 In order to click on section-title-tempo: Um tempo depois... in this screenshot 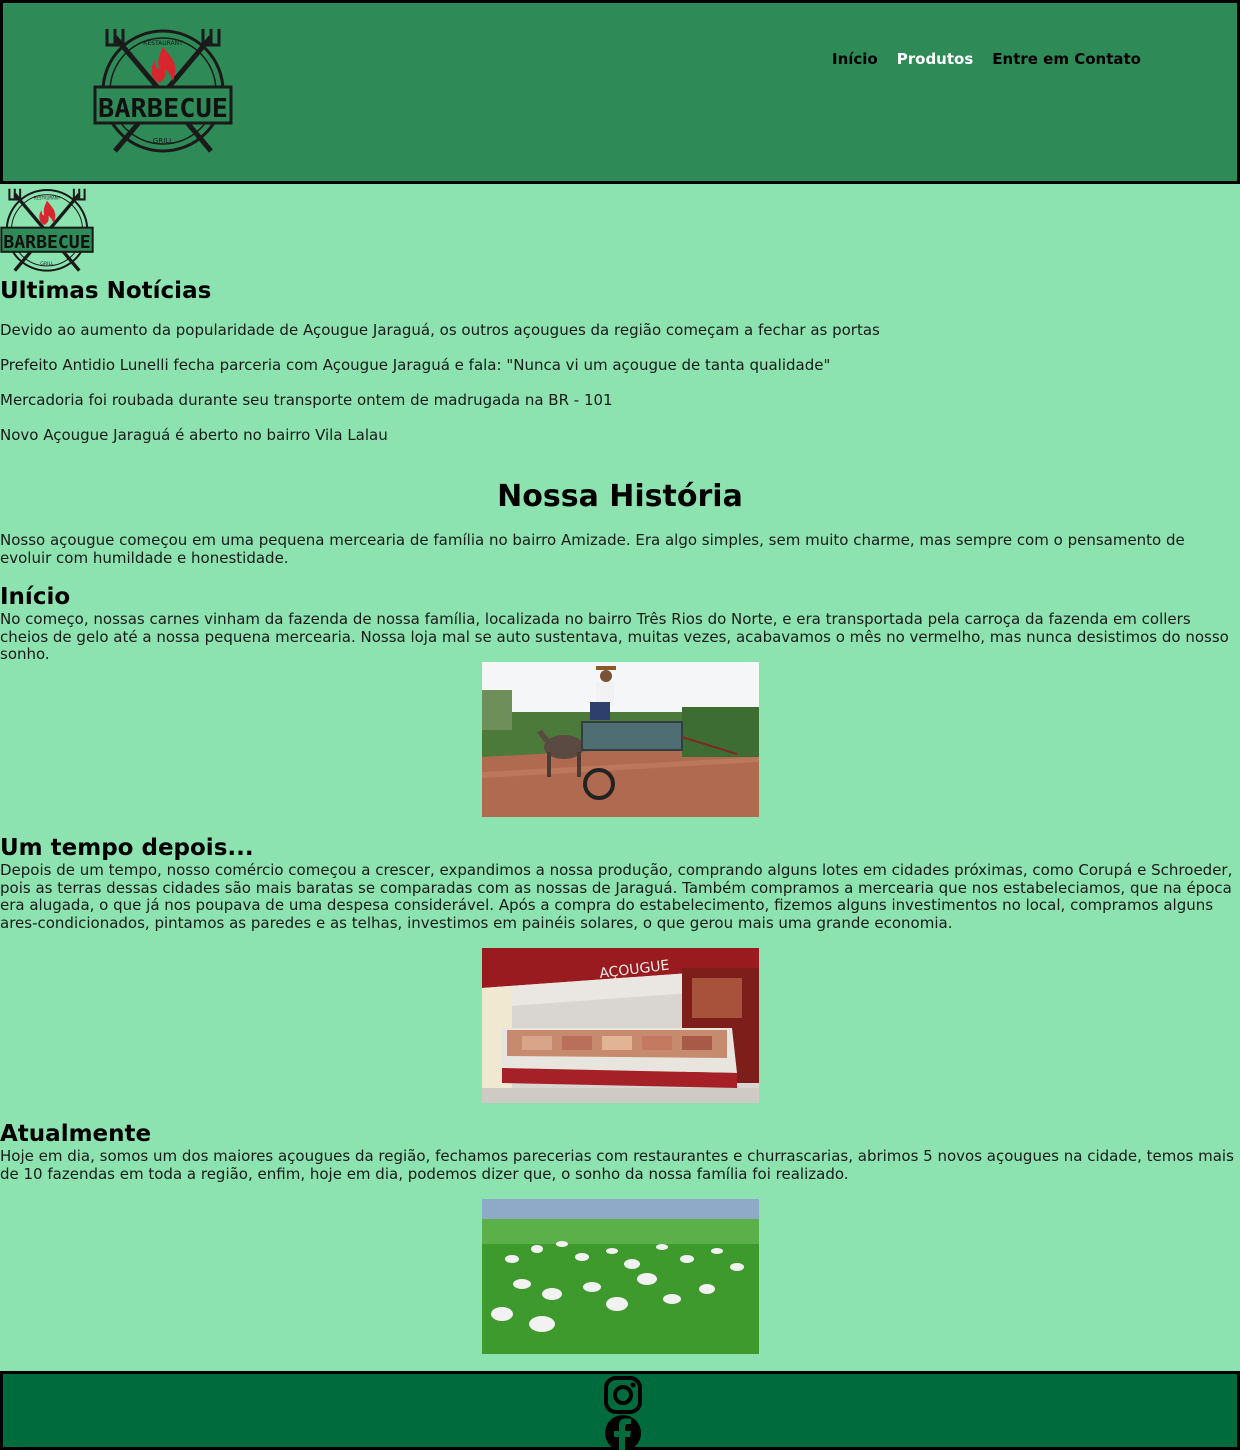, I will do `click(127, 848)`.